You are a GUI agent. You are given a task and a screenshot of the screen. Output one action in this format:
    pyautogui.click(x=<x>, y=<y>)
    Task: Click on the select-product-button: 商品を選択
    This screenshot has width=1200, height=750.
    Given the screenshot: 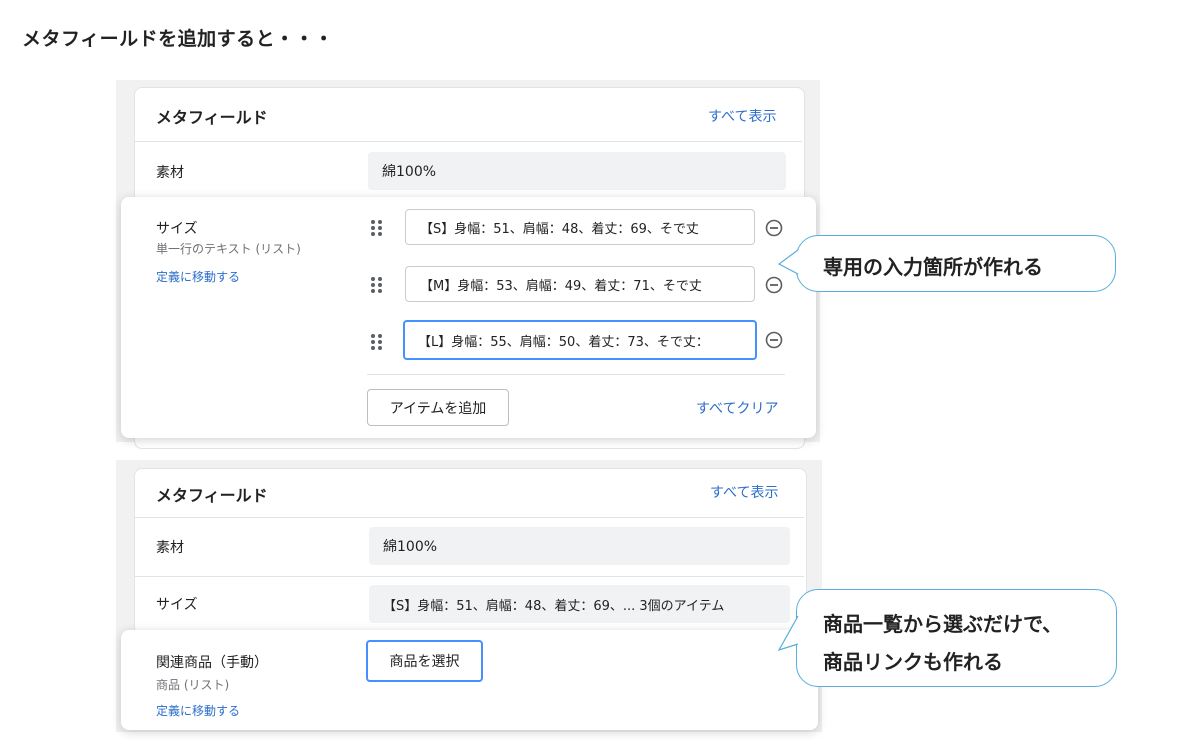 What is the action you would take?
    pyautogui.click(x=424, y=661)
    